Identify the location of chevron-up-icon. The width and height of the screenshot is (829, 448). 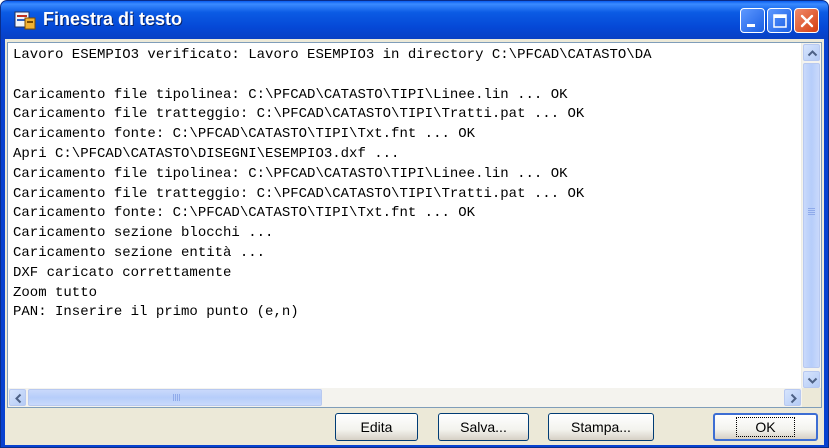
(812, 53).